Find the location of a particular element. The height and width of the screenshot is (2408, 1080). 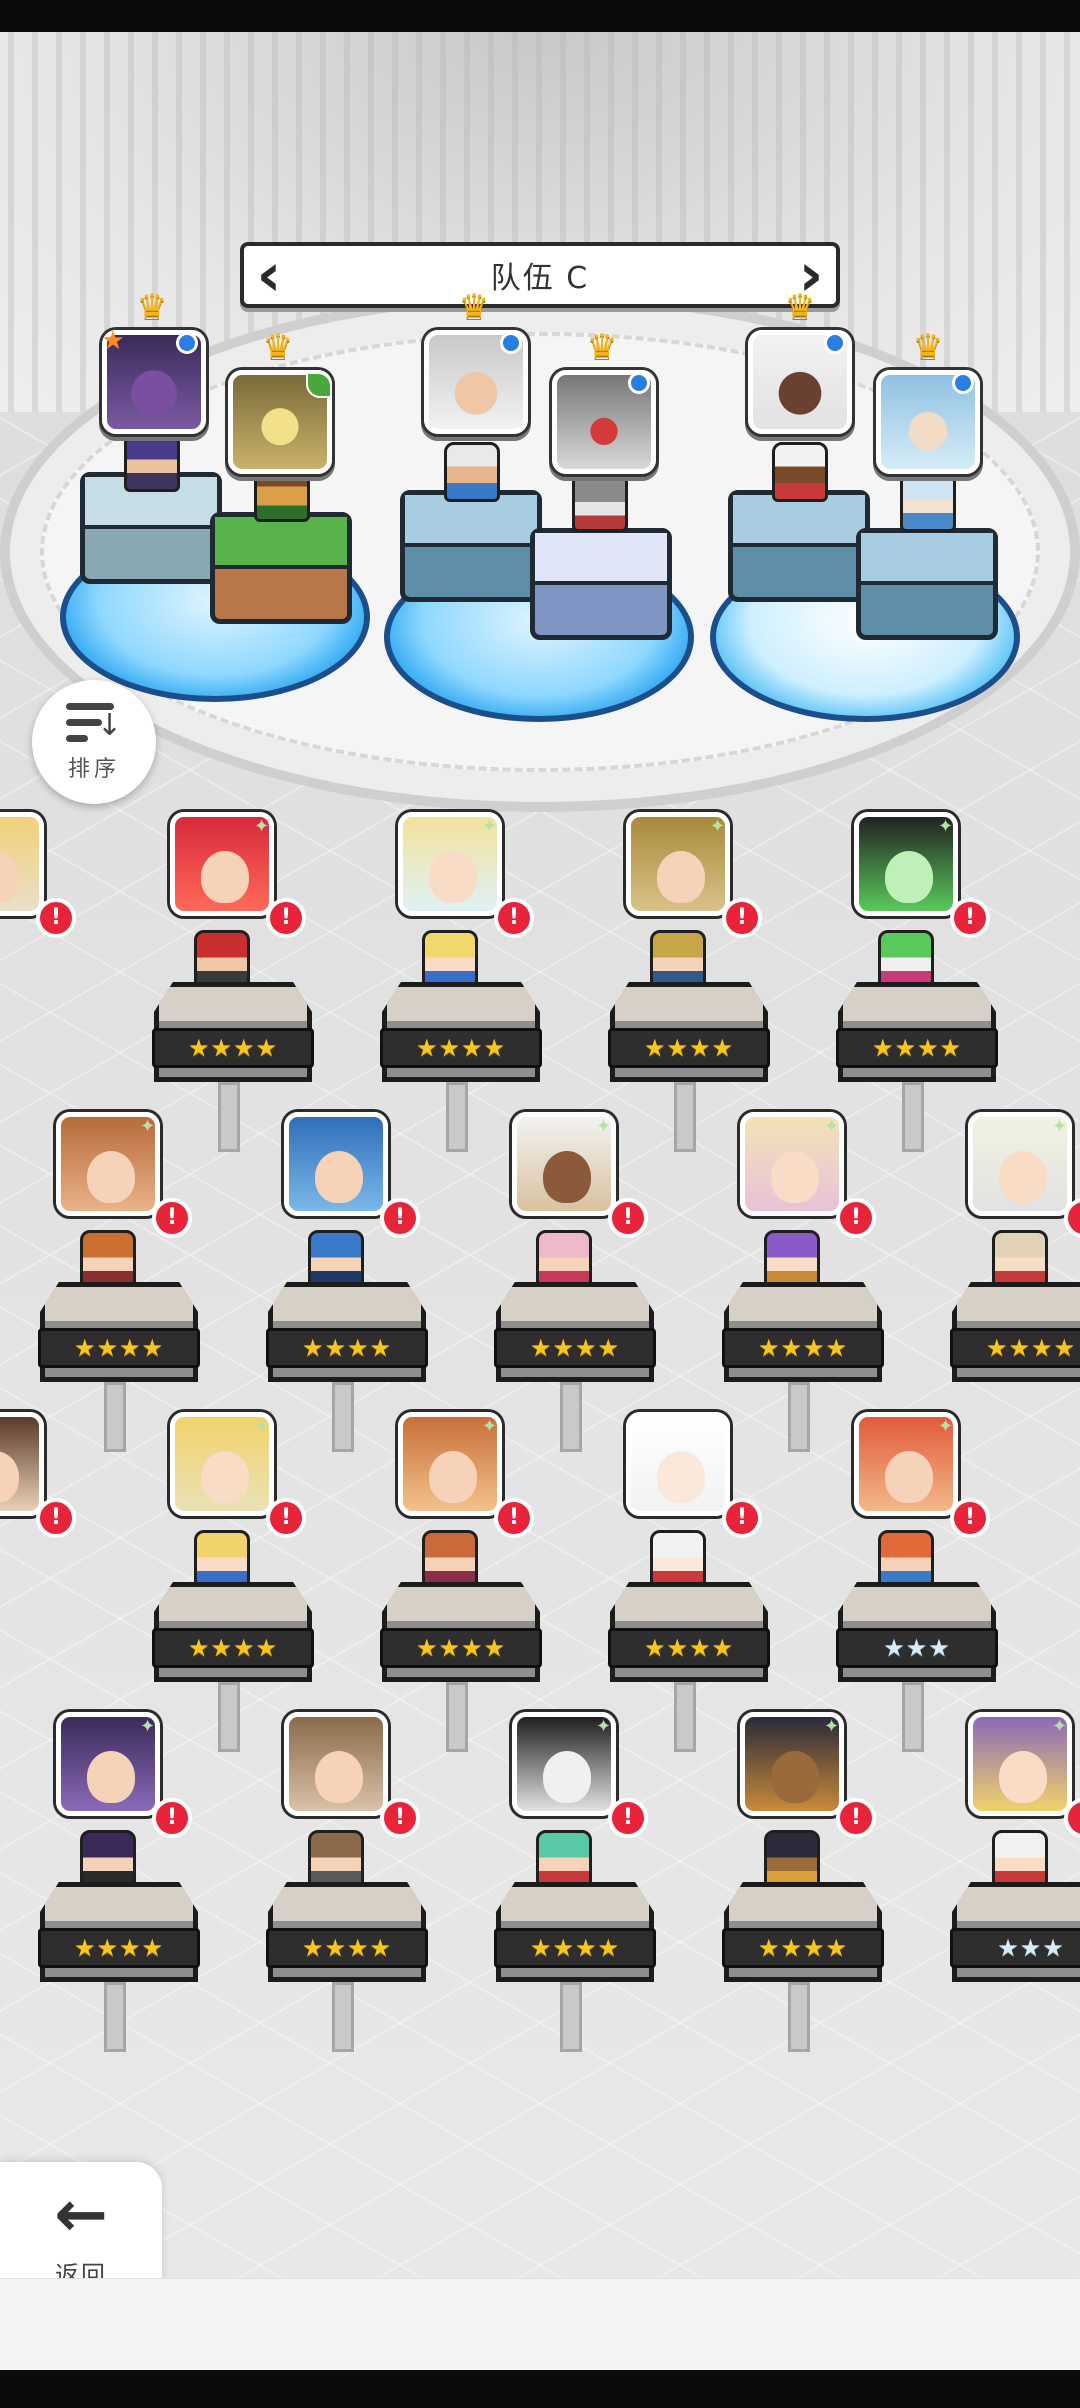

back-button: ← 返回 is located at coordinates (81, 2220).